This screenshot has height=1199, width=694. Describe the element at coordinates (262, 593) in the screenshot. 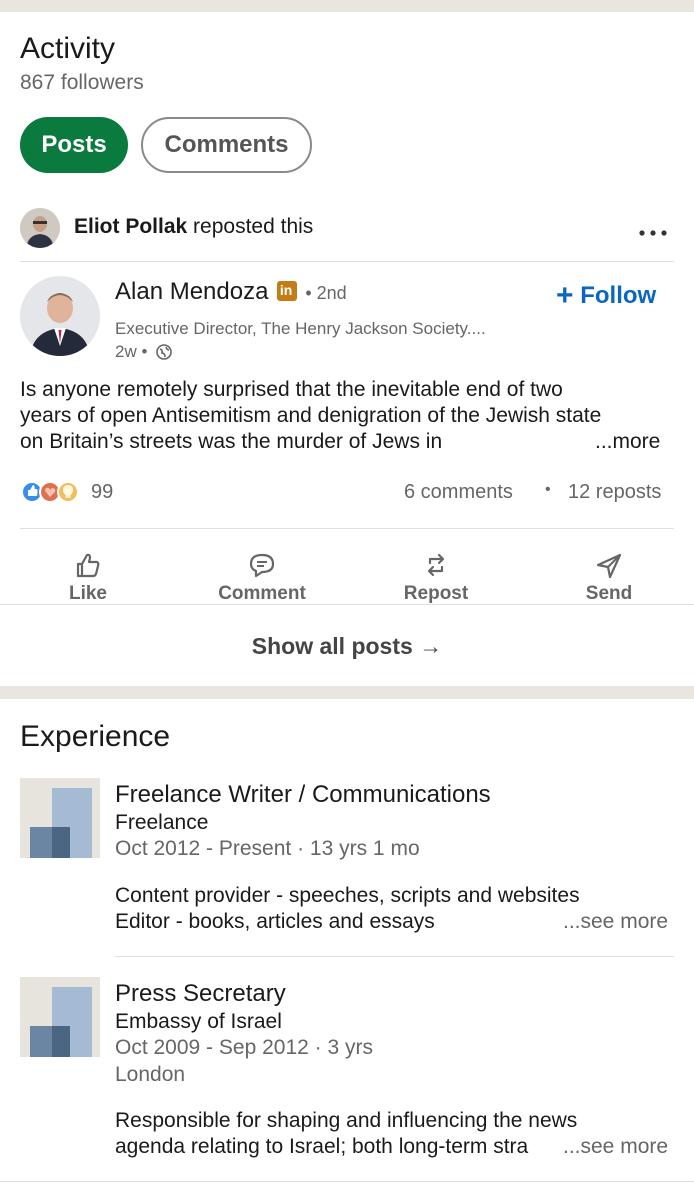

I see `comment-label: Comment` at that location.